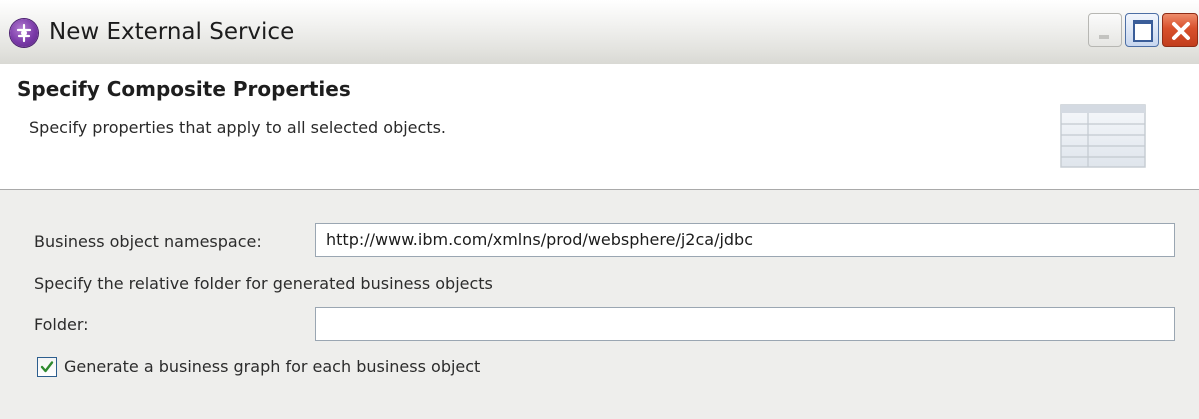  What do you see at coordinates (745, 324) in the screenshot?
I see `folder-field` at bounding box center [745, 324].